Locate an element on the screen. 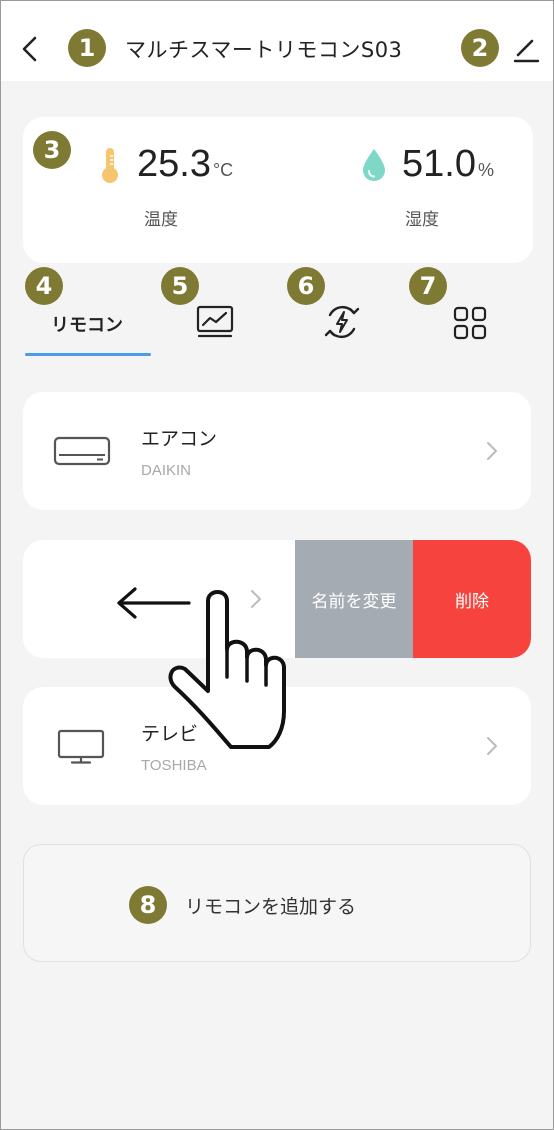 This screenshot has height=1130, width=554. callout-badge-8: 8 is located at coordinates (148, 905).